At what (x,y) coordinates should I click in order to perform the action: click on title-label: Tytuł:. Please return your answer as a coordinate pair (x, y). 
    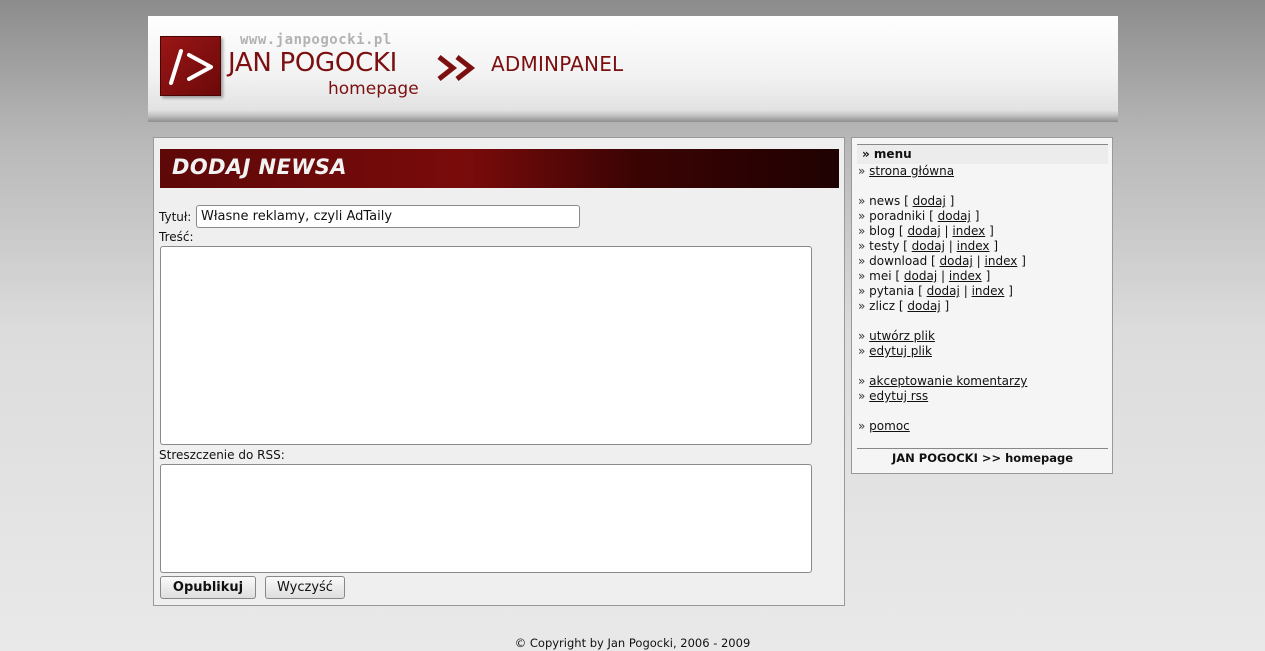
    Looking at the image, I should click on (175, 217).